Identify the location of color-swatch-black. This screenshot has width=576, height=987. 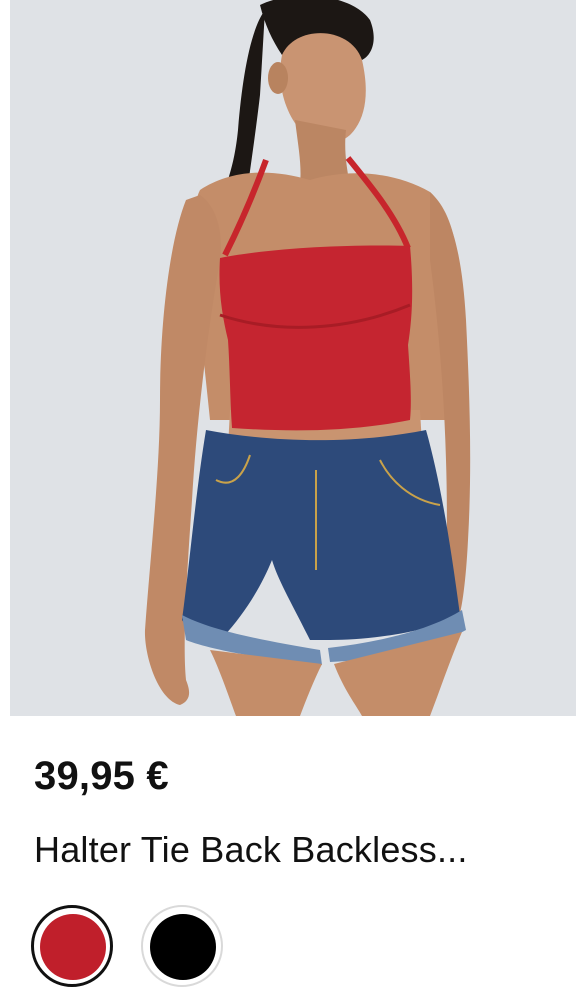
(182, 946).